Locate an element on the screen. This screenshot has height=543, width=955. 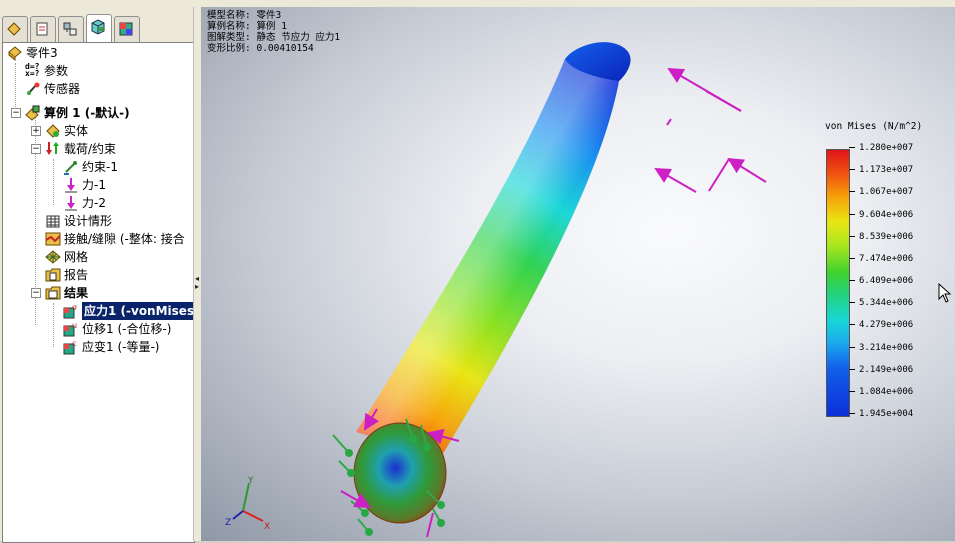
legend-tick-label: 1.173e+007 is located at coordinates (881, 170).